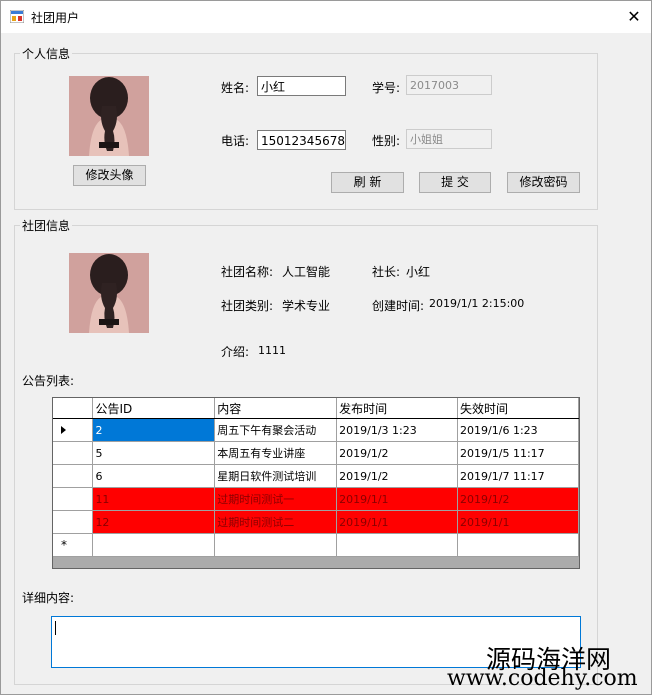 The image size is (652, 695). I want to click on grid-header-row: 公告ID 内容 发布时间 失效时间, so click(316, 408).